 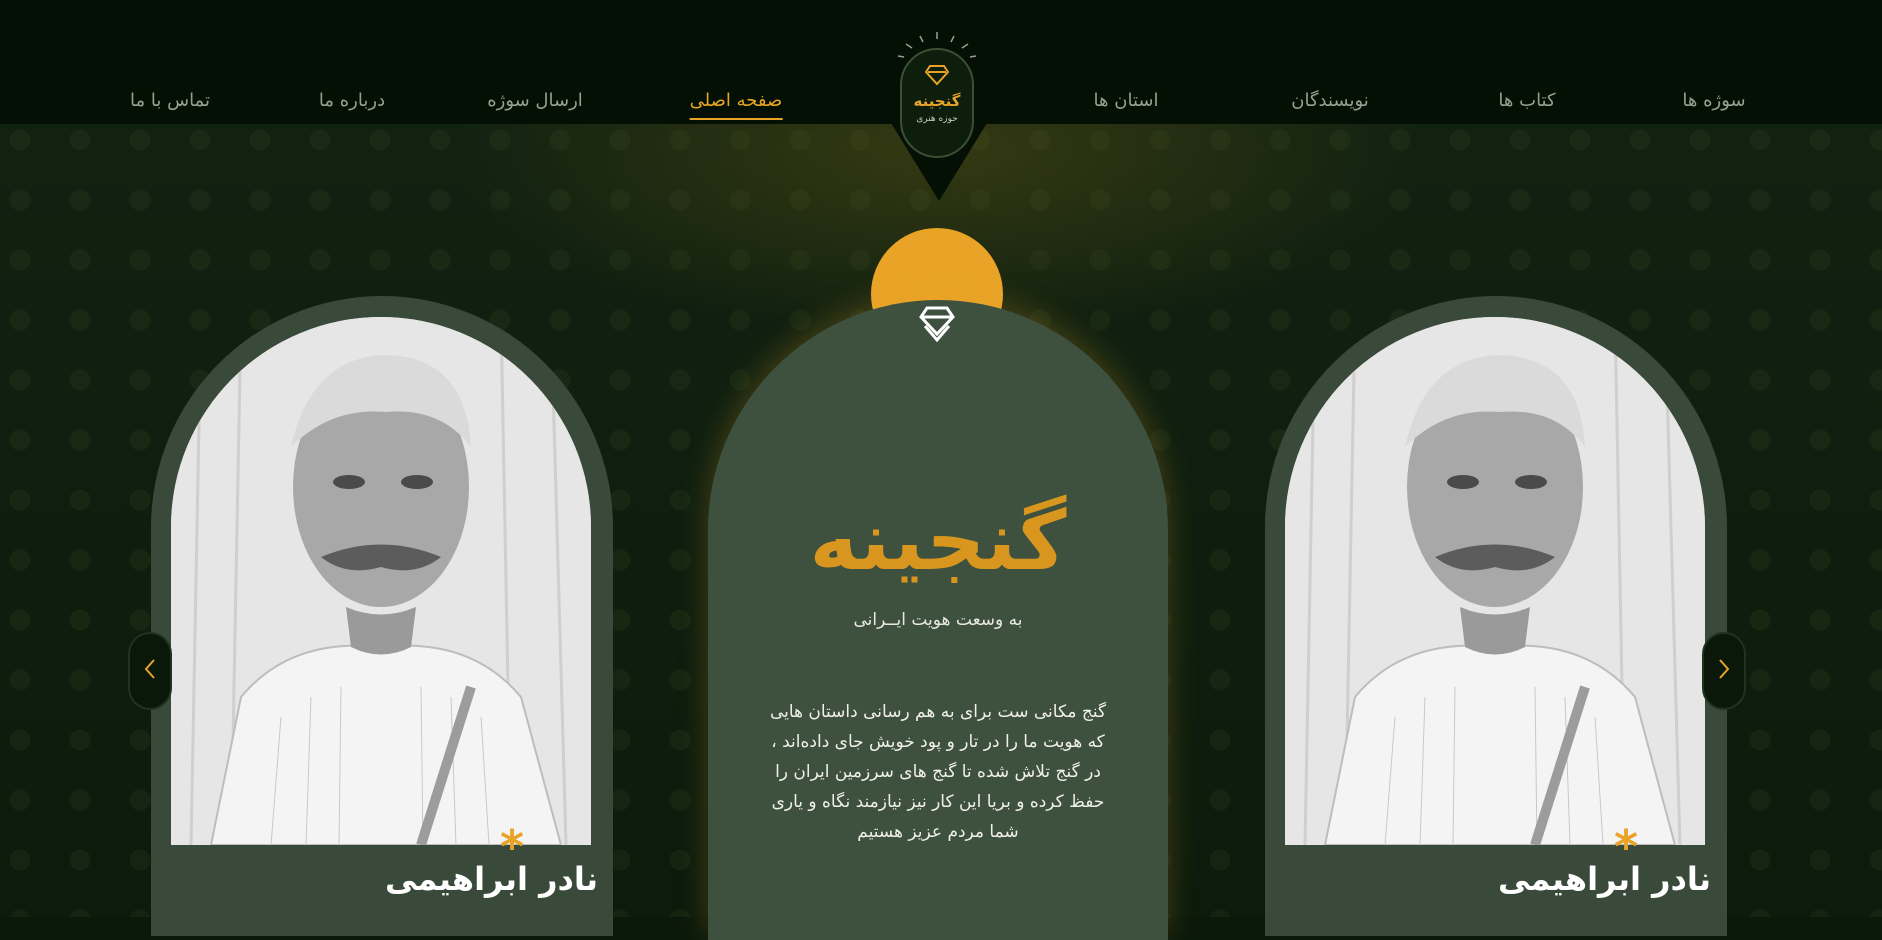 I want to click on author-name-left: نادر ابراهیمی, so click(x=491, y=879).